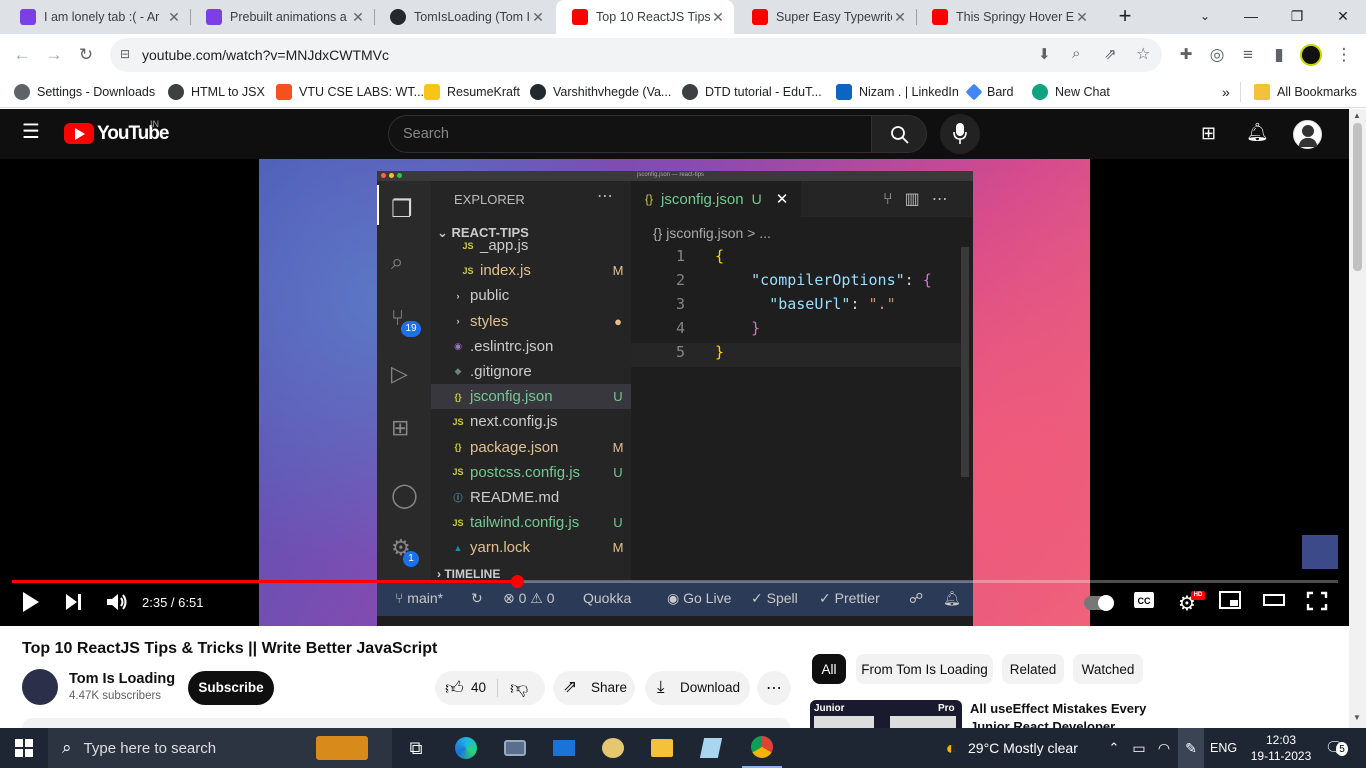 This screenshot has width=1366, height=768. What do you see at coordinates (40, 687) in the screenshot?
I see `channel-avatar` at bounding box center [40, 687].